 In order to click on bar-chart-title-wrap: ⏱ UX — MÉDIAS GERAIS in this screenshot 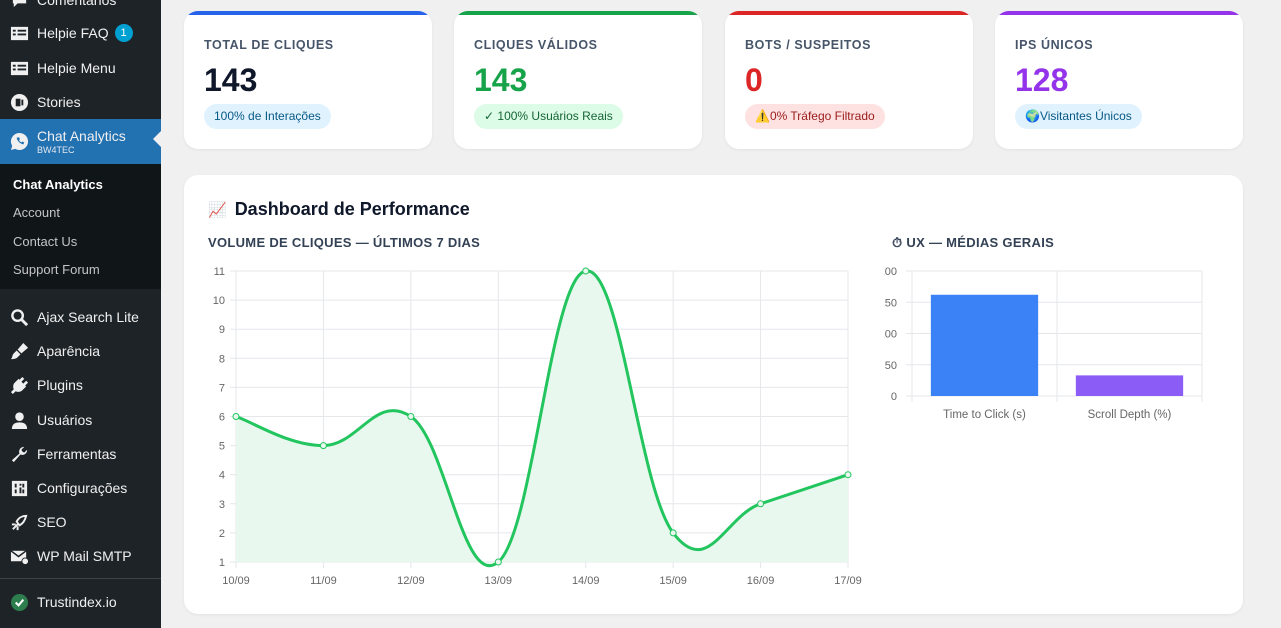, I will do `click(973, 243)`.